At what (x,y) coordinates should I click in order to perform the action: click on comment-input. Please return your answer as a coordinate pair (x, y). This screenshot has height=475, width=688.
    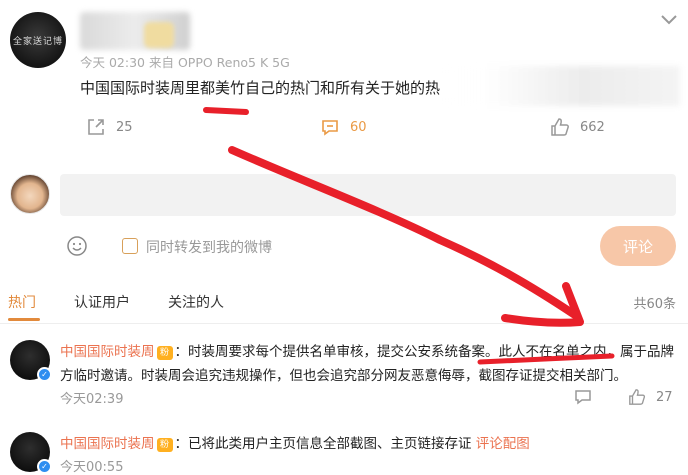
    Looking at the image, I should click on (368, 195).